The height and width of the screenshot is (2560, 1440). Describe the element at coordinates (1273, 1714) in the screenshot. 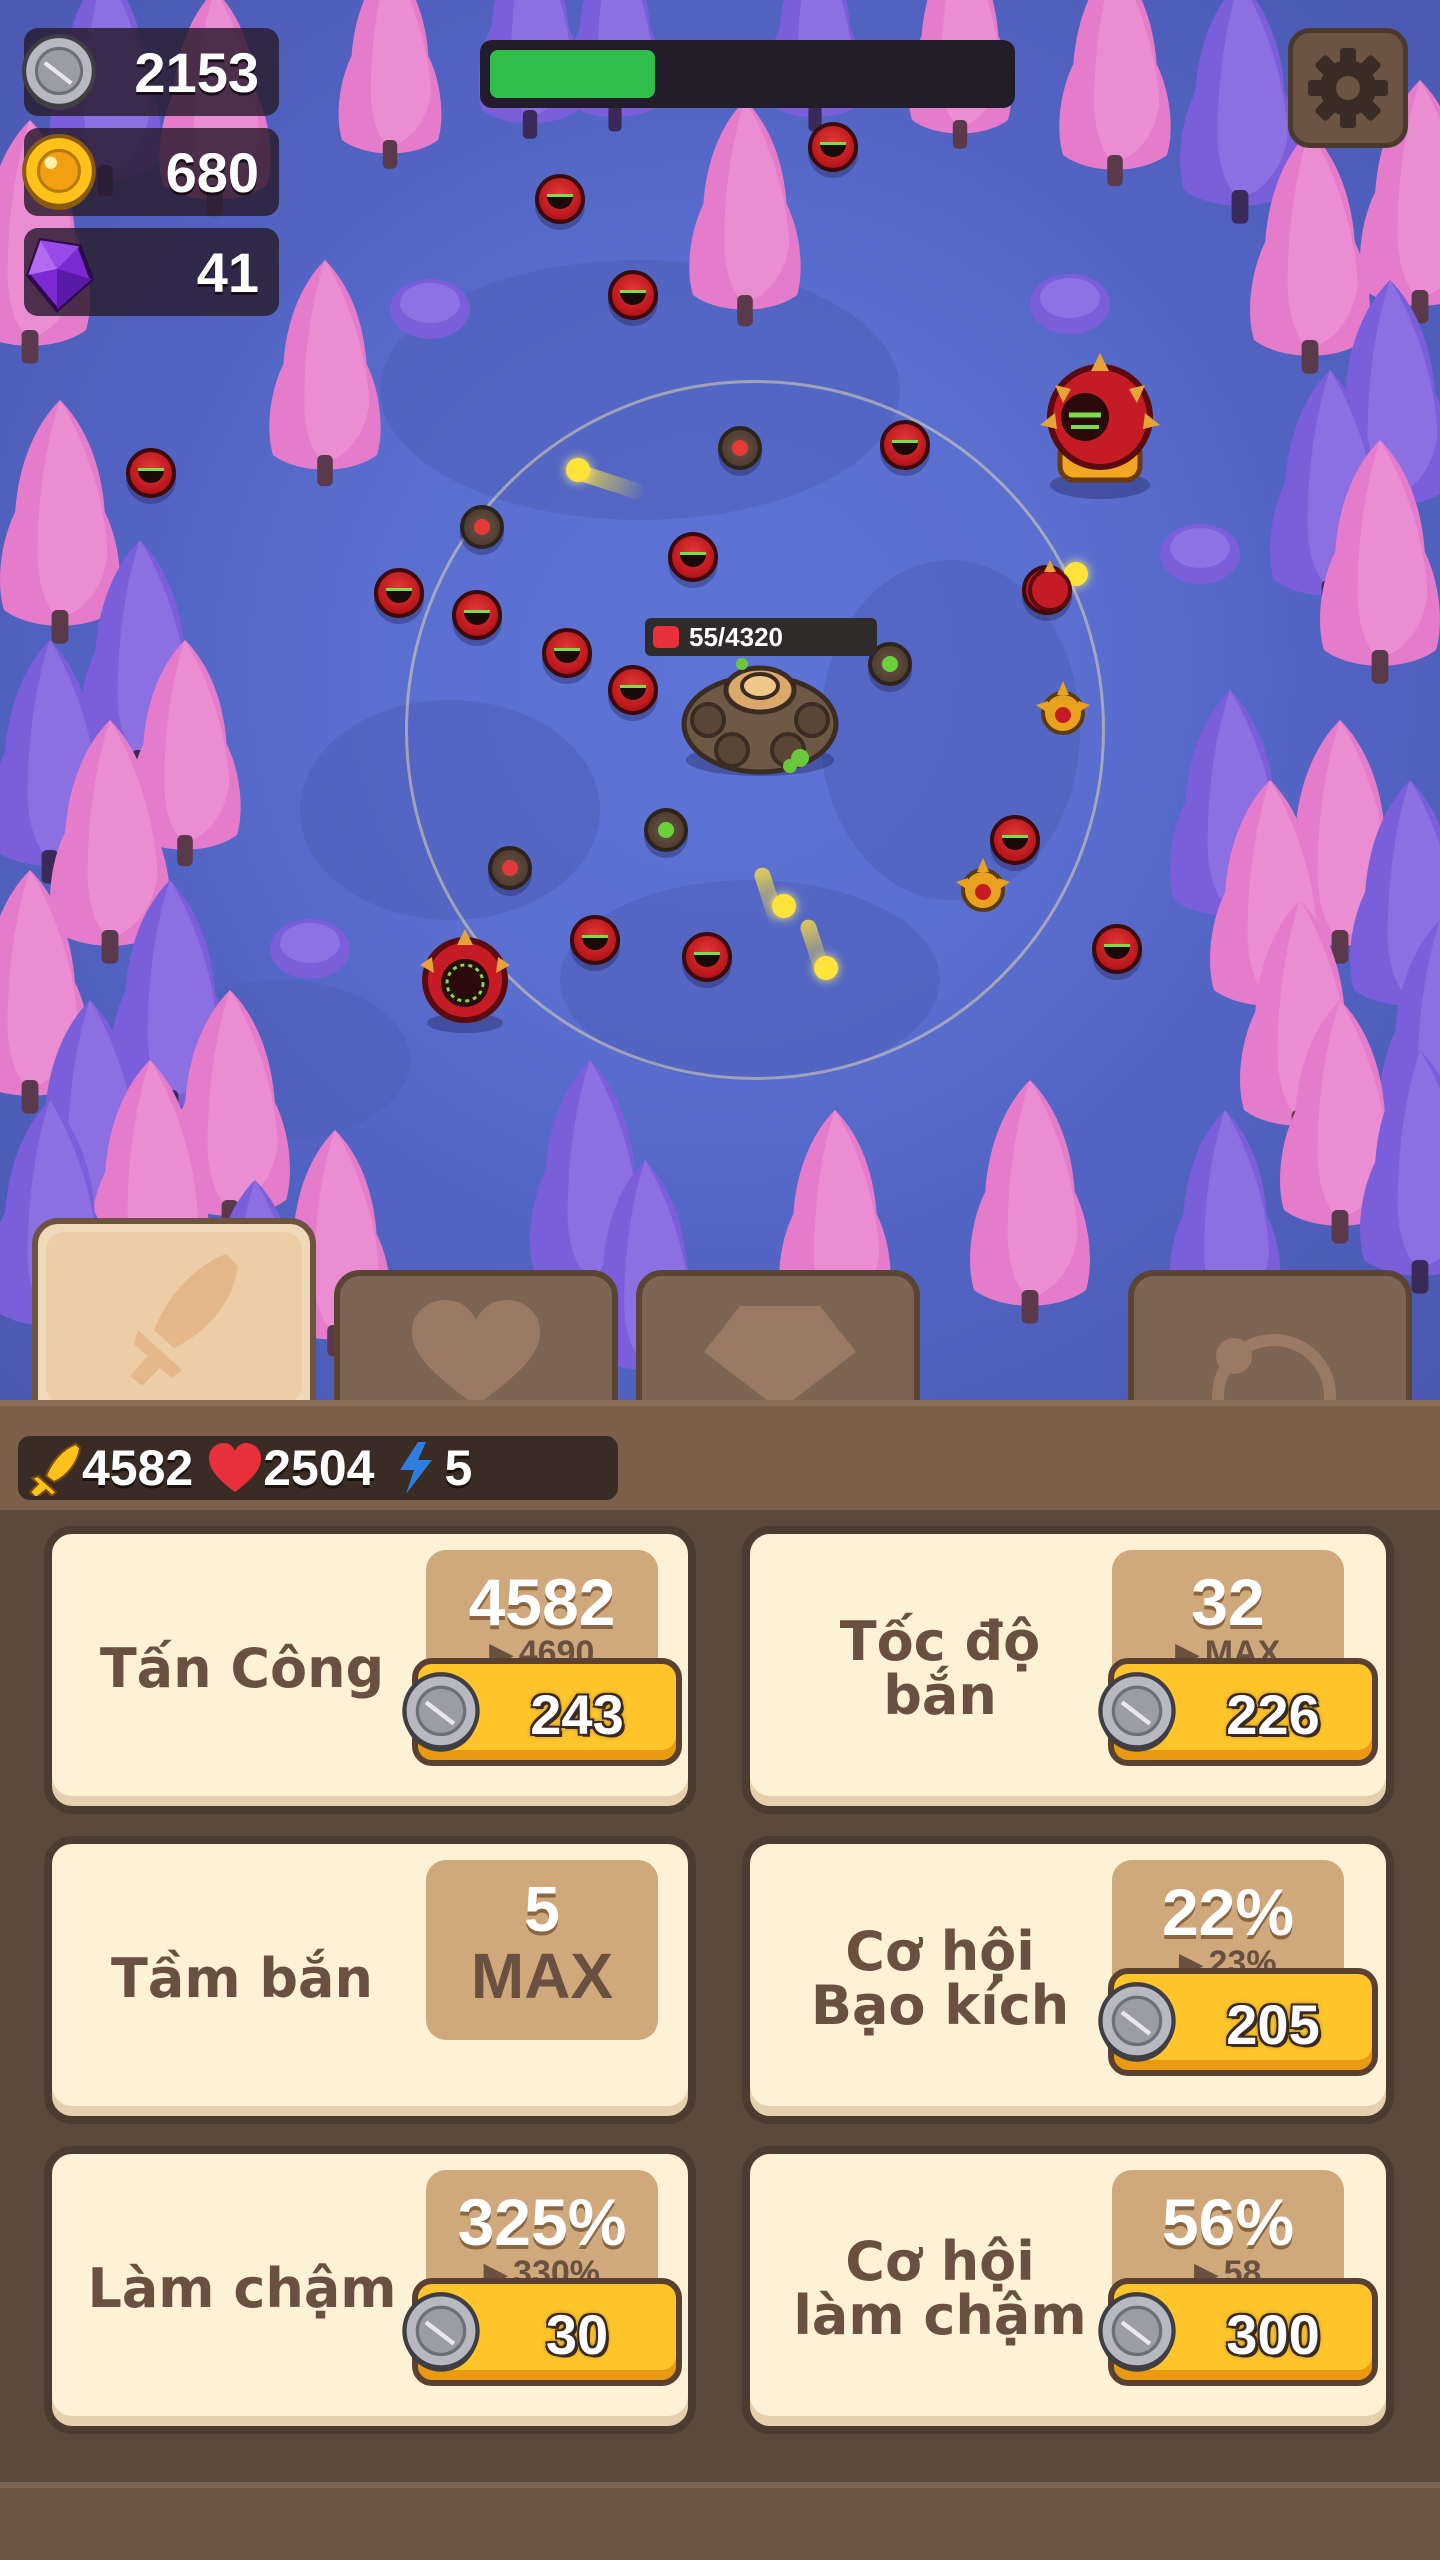

I see `upgrade-cost: 226` at that location.